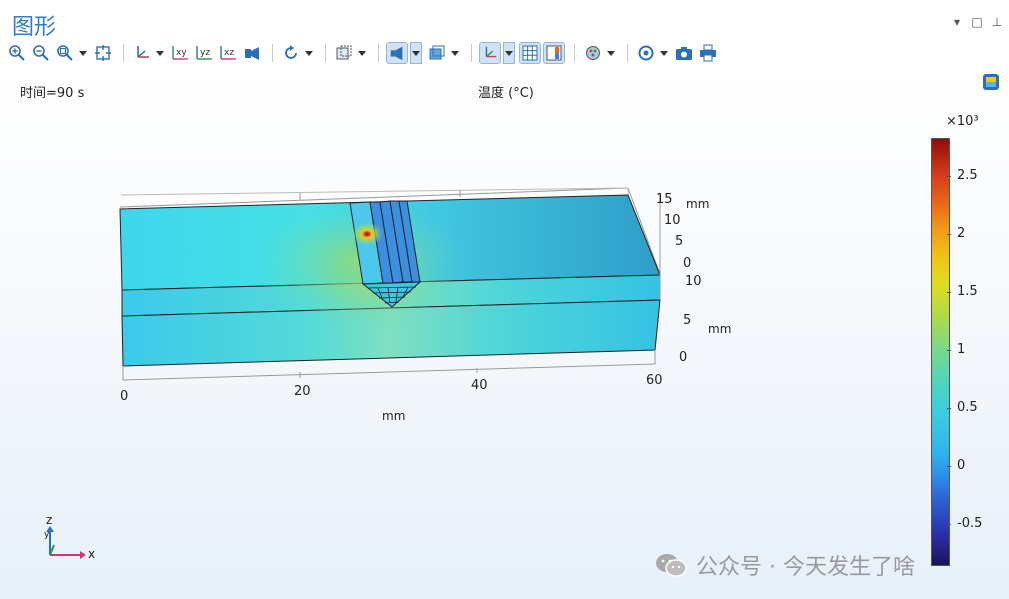  I want to click on x-axis-unit: mm, so click(394, 416).